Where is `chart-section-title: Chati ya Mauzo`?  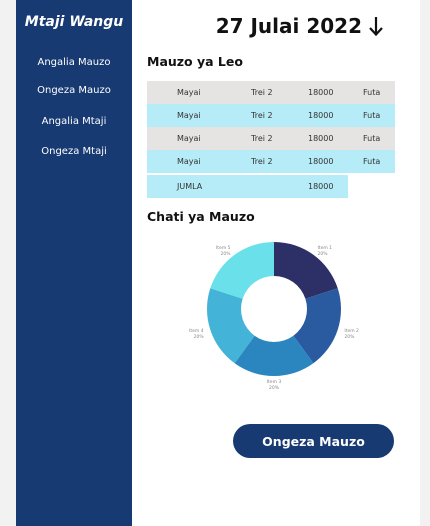 chart-section-title: Chati ya Mauzo is located at coordinates (201, 216).